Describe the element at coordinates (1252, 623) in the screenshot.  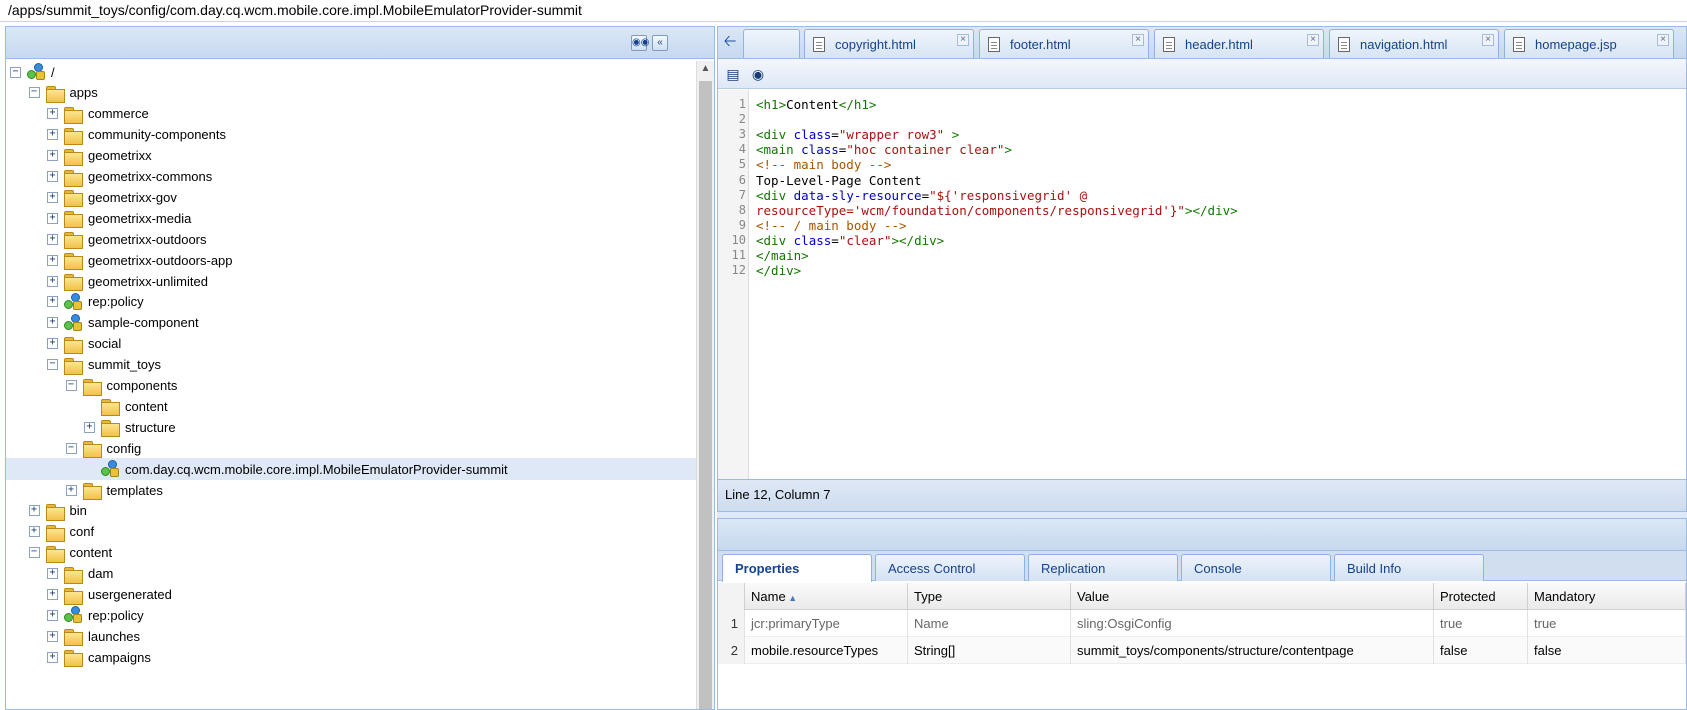
I see `cell-value: sling:OsgiConfig` at that location.